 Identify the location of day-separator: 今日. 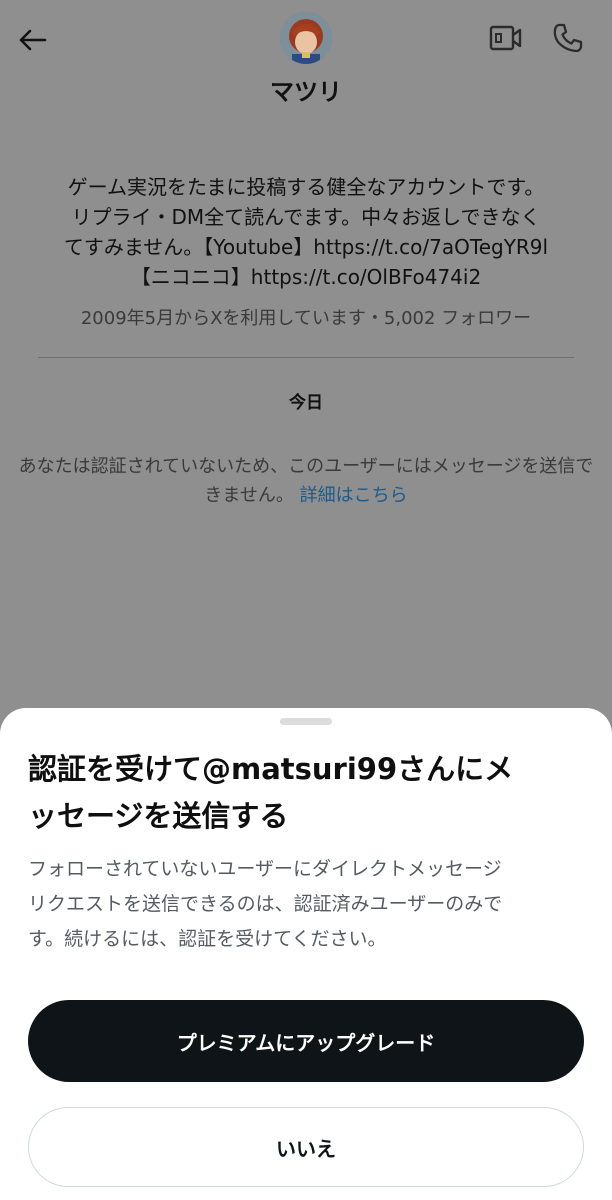
(306, 403).